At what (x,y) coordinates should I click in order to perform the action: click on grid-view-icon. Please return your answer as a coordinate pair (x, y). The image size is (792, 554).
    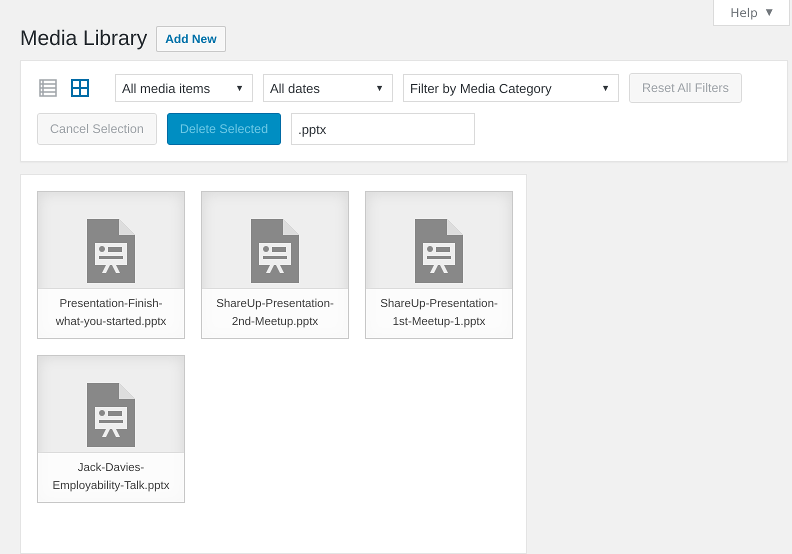
    Looking at the image, I should click on (80, 88).